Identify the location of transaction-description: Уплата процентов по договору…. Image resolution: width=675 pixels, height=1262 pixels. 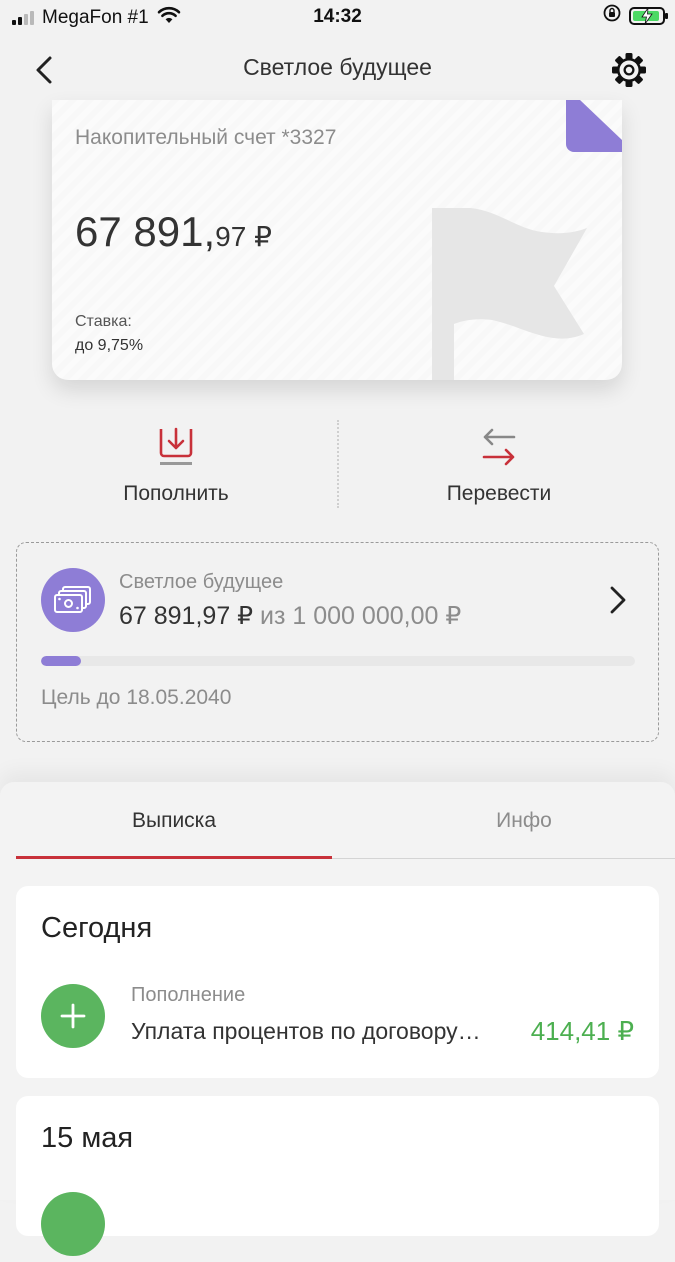
(306, 1031).